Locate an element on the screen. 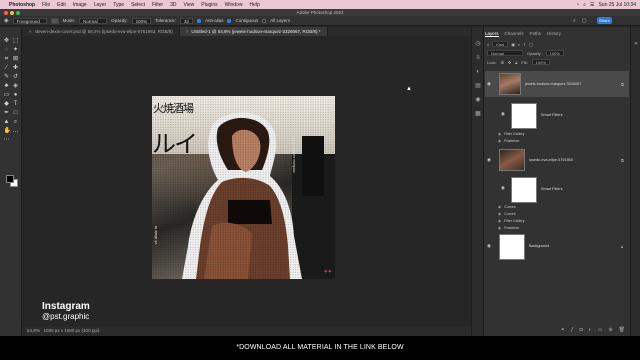 Image resolution: width=640 pixels, height=360 pixels. tab-channels: Channels is located at coordinates (514, 34).